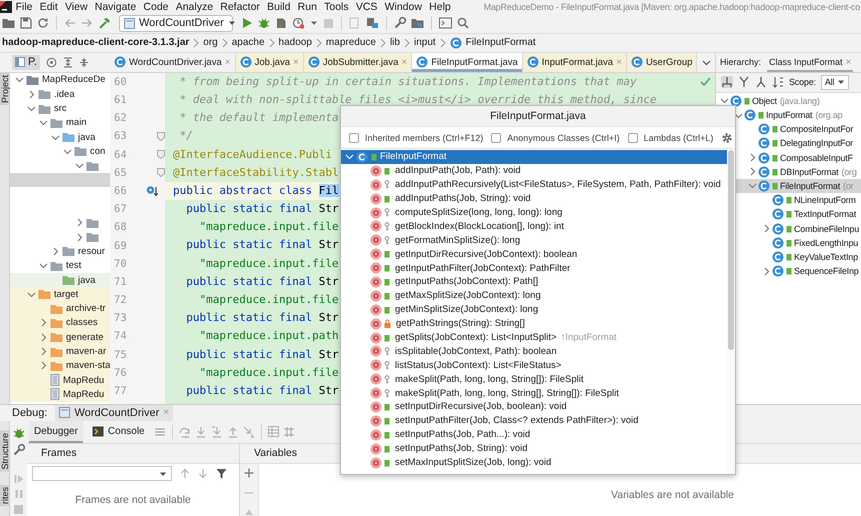  I want to click on popup-title: FileInputFormat.java, so click(538, 116).